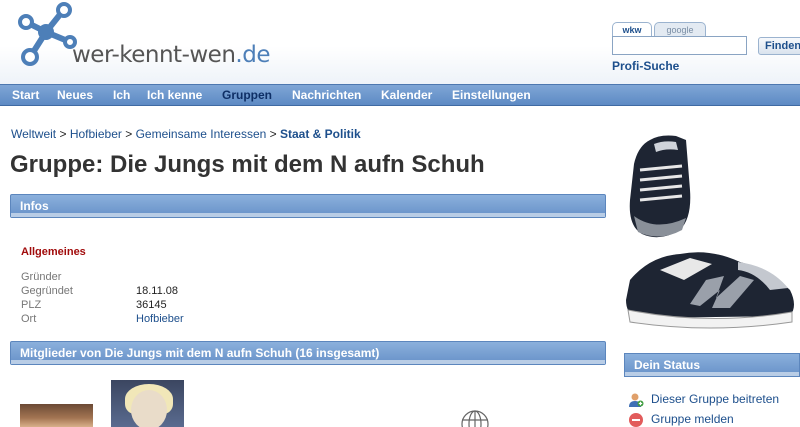 The height and width of the screenshot is (427, 800). Describe the element at coordinates (680, 29) in the screenshot. I see `tab-google: google` at that location.